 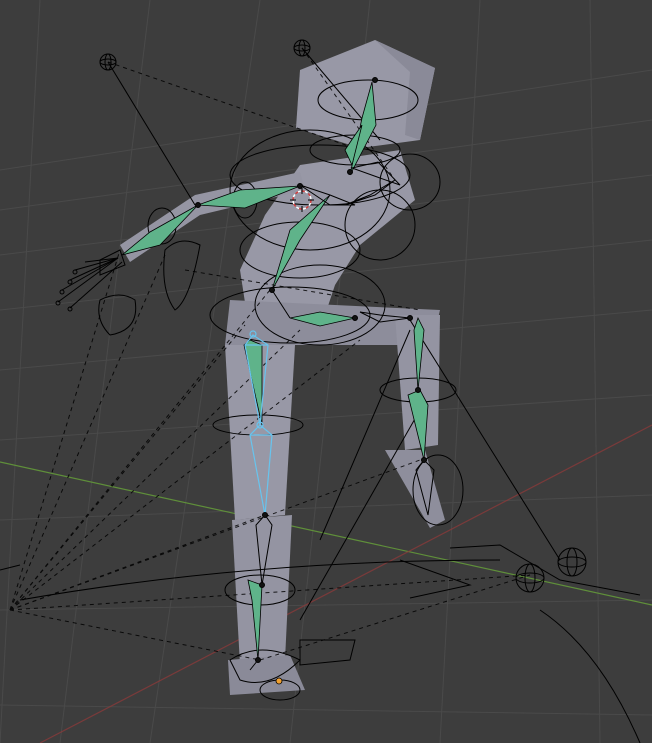 I want to click on hand-l, so click(x=90, y=280).